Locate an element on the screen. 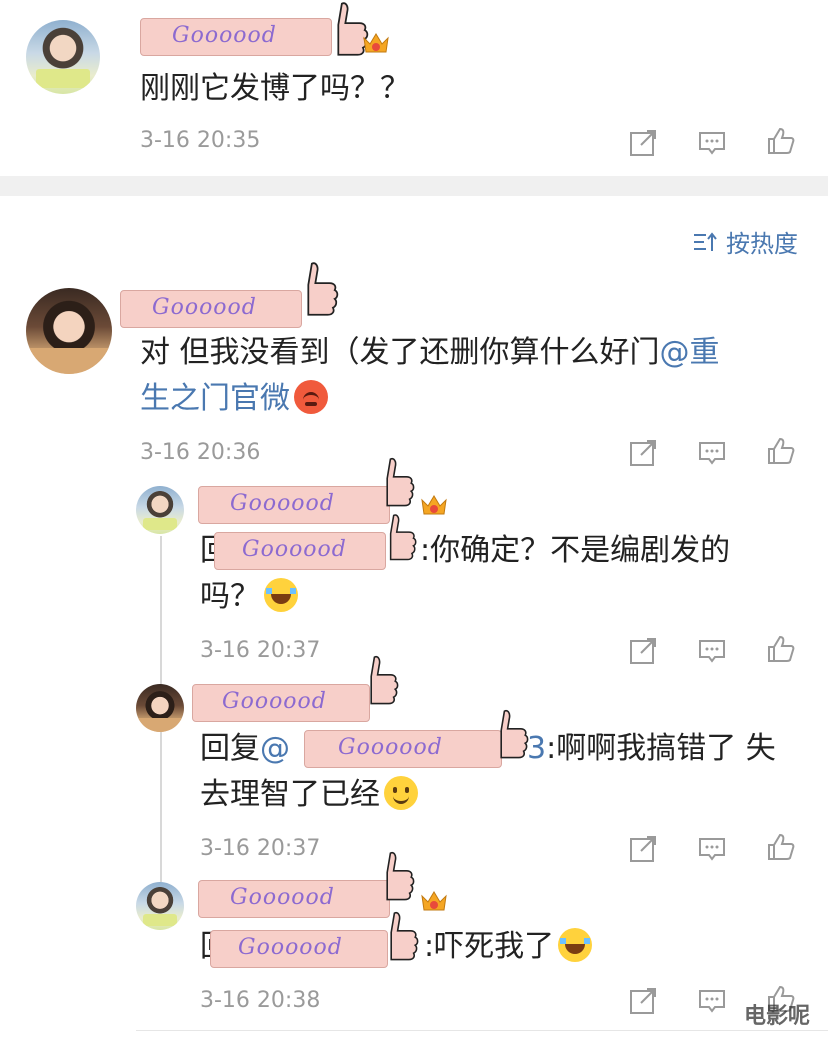  watermark: 电影呢 is located at coordinates (776, 1016).